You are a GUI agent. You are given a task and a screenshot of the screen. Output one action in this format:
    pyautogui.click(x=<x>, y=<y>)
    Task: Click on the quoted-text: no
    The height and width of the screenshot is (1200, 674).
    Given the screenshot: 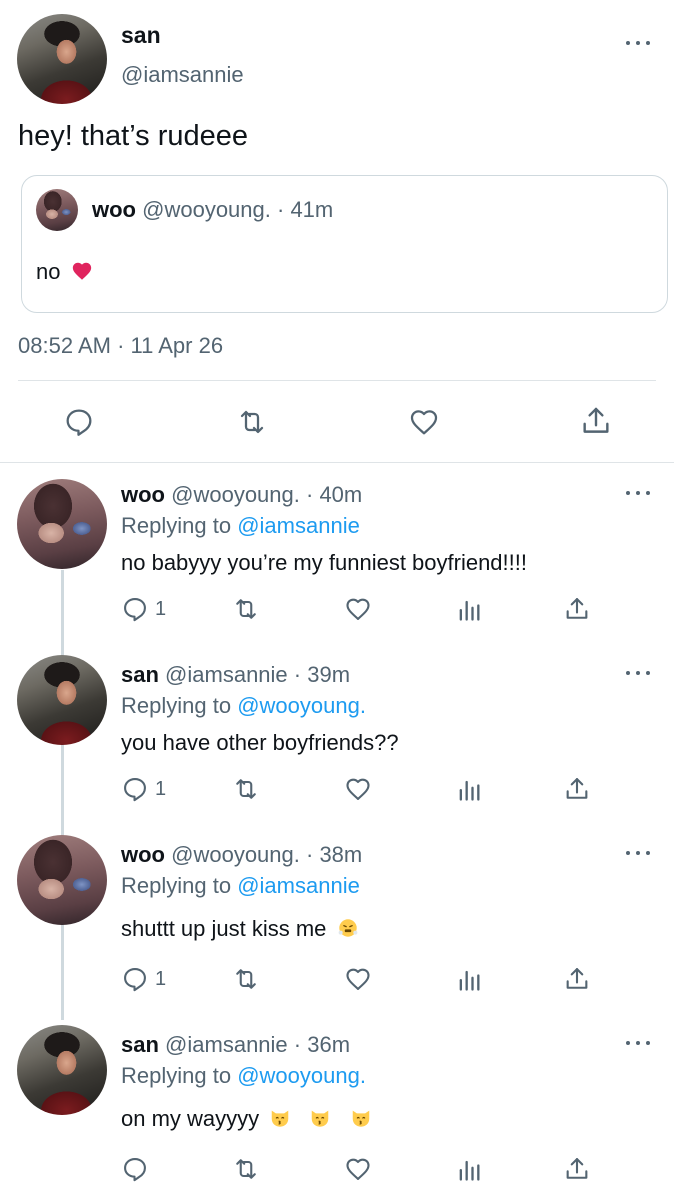 What is the action you would take?
    pyautogui.click(x=48, y=271)
    